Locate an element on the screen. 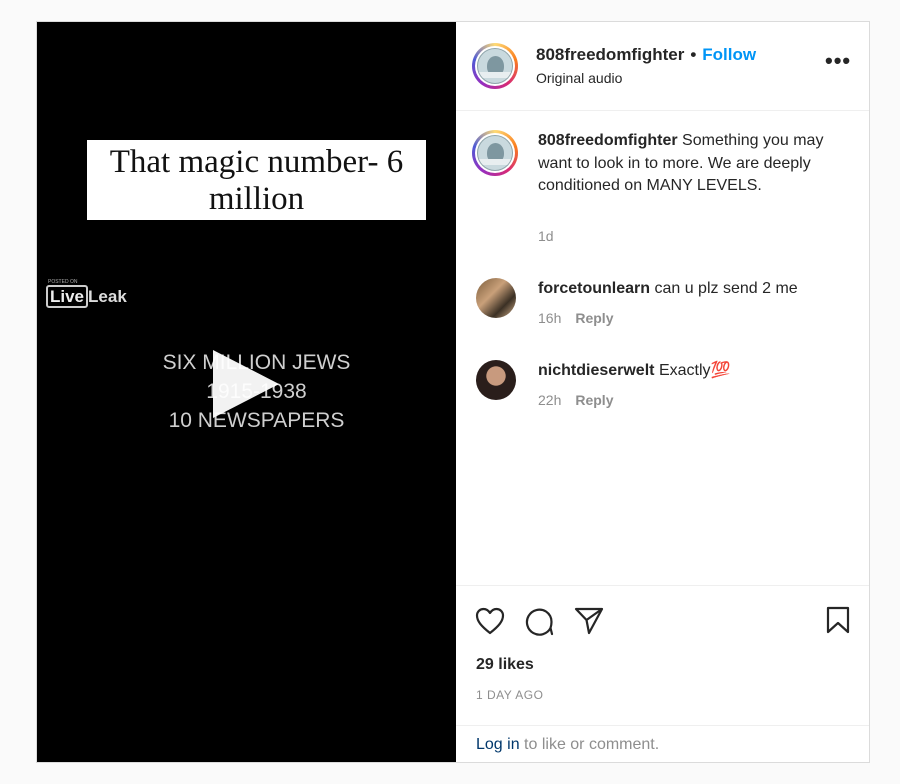 The width and height of the screenshot is (900, 784). caption-username: 808freedomfighter is located at coordinates (608, 140).